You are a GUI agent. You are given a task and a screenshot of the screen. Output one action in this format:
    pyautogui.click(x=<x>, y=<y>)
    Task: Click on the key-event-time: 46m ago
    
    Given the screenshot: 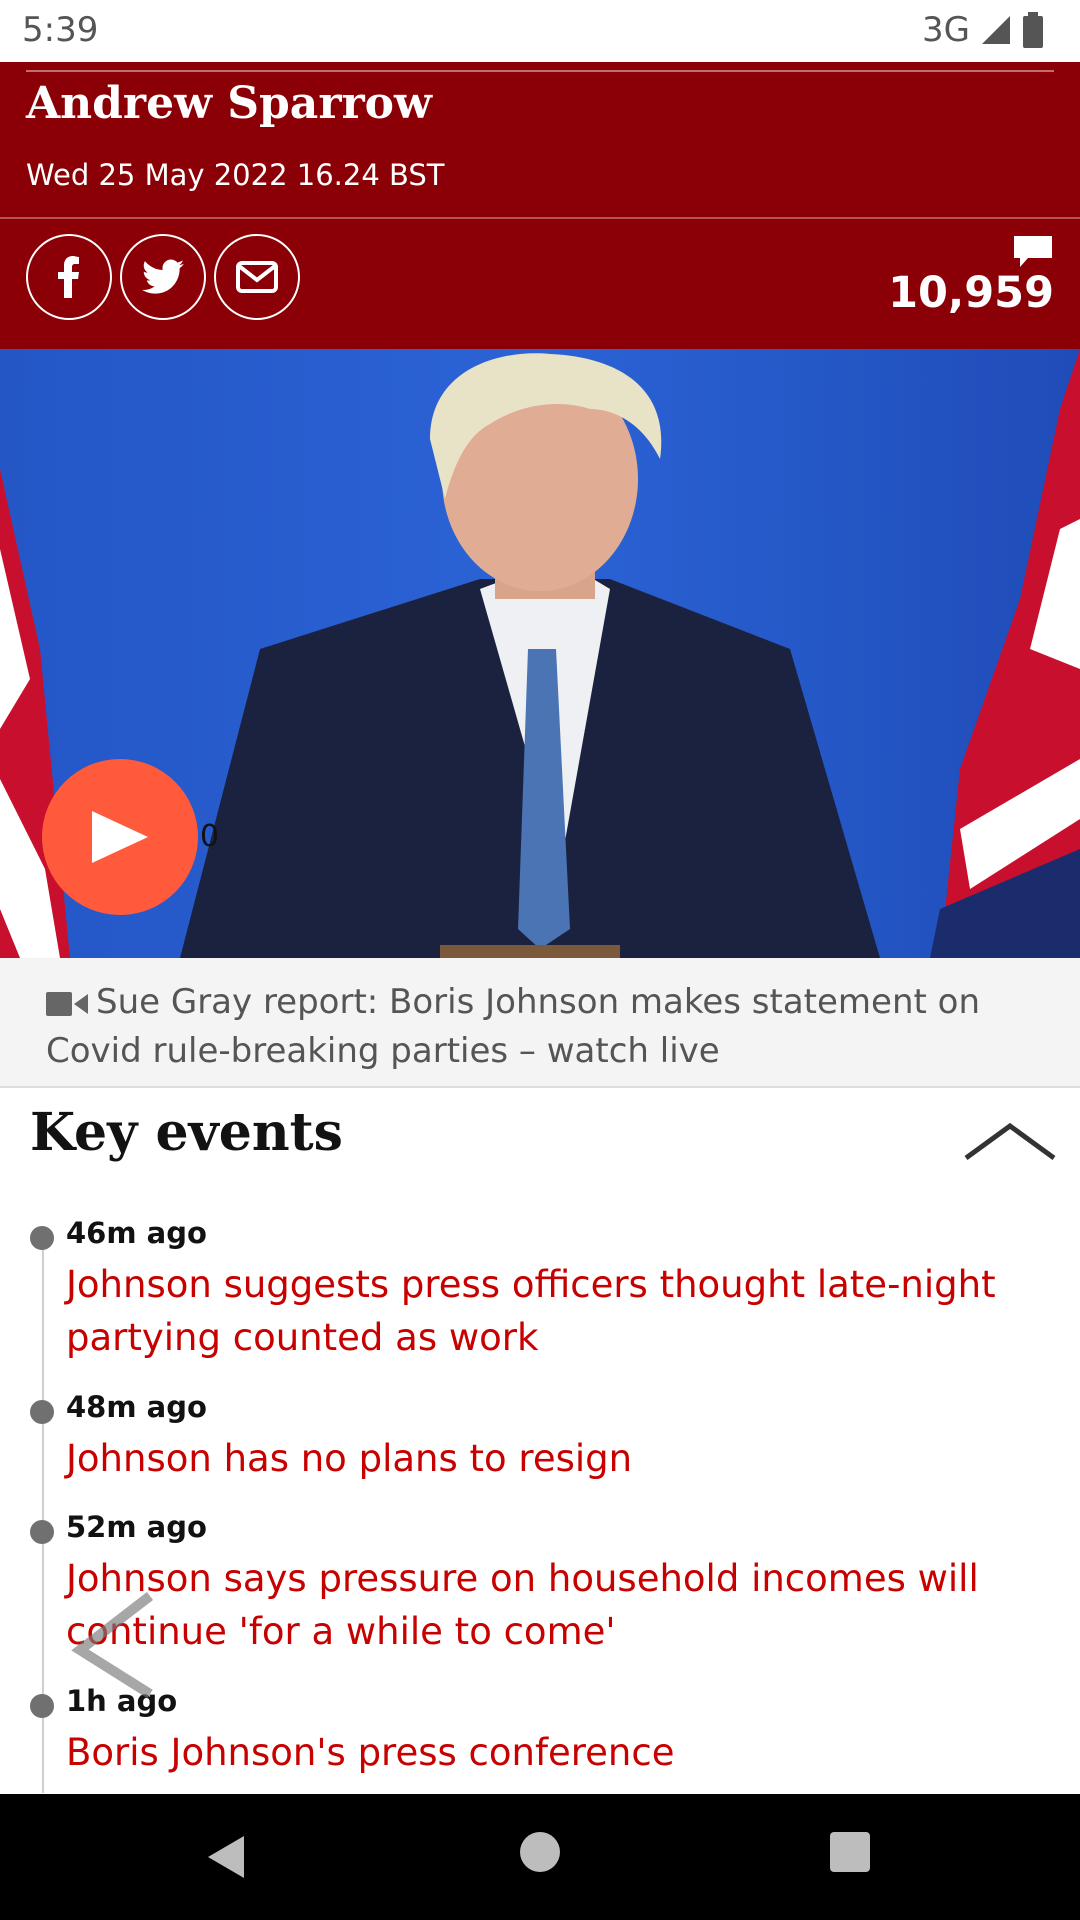 What is the action you would take?
    pyautogui.click(x=136, y=1233)
    